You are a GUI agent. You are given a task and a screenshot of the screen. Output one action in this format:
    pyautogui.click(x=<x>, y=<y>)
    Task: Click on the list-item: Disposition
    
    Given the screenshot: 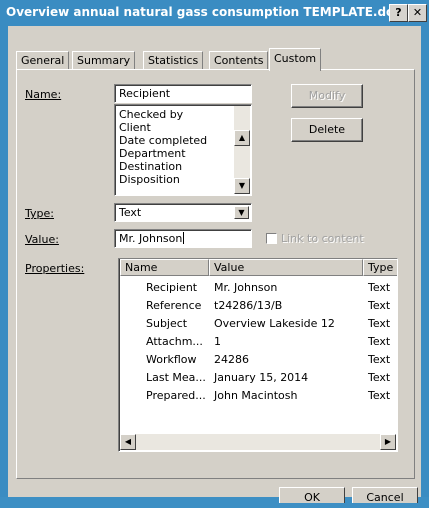 What is the action you would take?
    pyautogui.click(x=183, y=179)
    